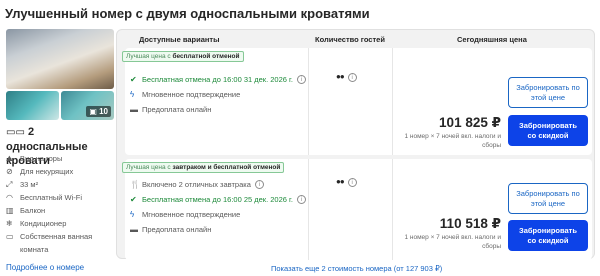 The width and height of the screenshot is (600, 276). I want to click on feature-label: Вид на горы, so click(41, 158).